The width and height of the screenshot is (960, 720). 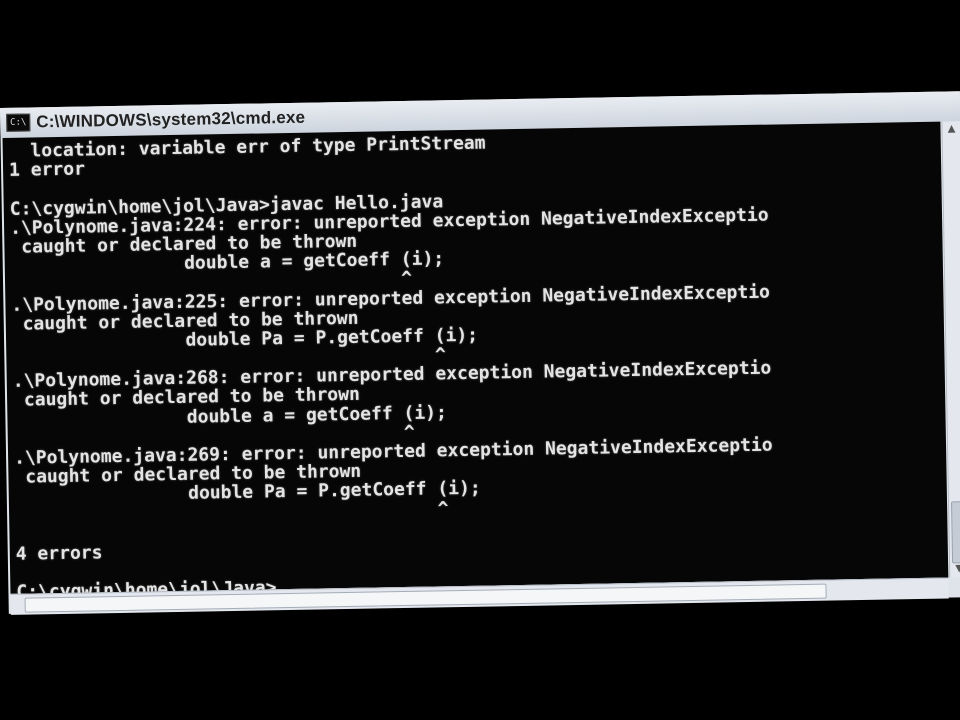 What do you see at coordinates (956, 569) in the screenshot?
I see `arrow-down-icon: ▼` at bounding box center [956, 569].